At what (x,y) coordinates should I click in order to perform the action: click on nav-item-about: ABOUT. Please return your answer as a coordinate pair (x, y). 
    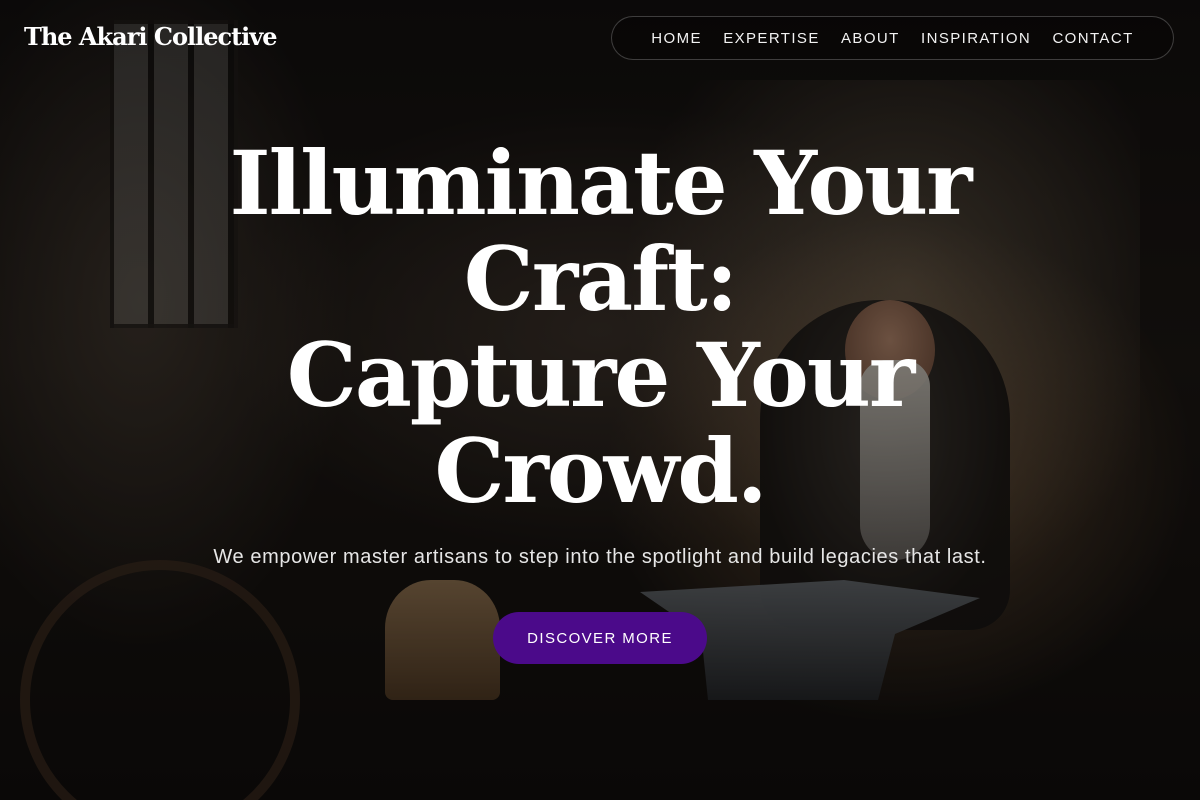
    Looking at the image, I should click on (870, 38).